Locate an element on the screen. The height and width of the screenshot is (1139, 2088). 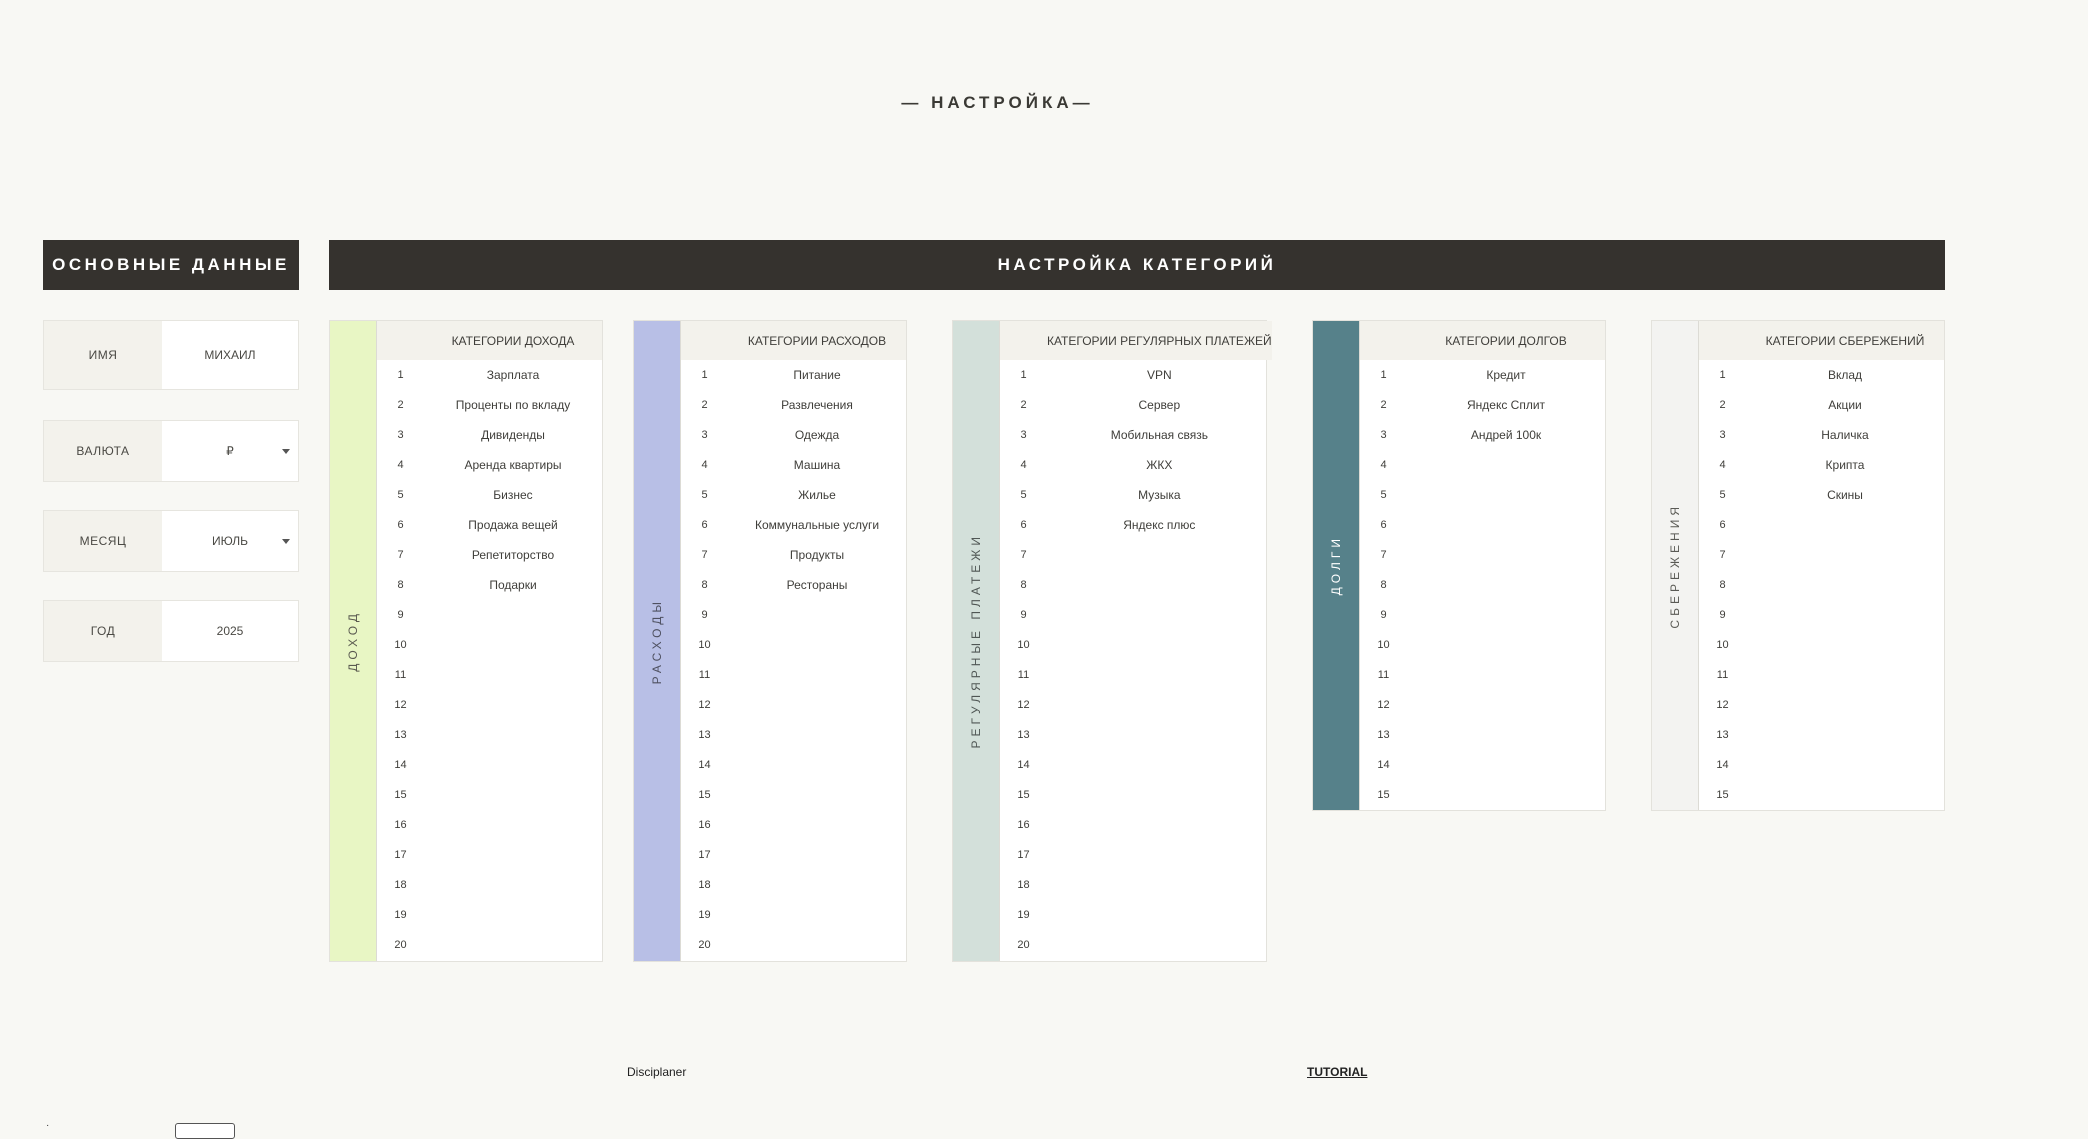
name-field: МИХАИЛ is located at coordinates (230, 355).